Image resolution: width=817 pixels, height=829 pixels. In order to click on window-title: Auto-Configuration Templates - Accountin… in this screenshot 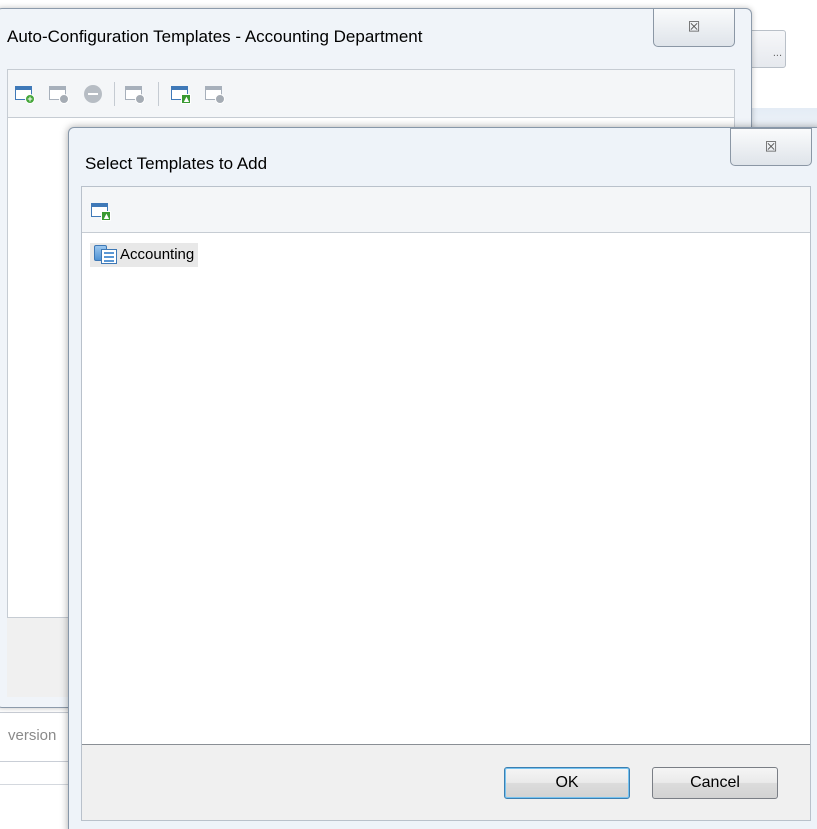, I will do `click(215, 36)`.